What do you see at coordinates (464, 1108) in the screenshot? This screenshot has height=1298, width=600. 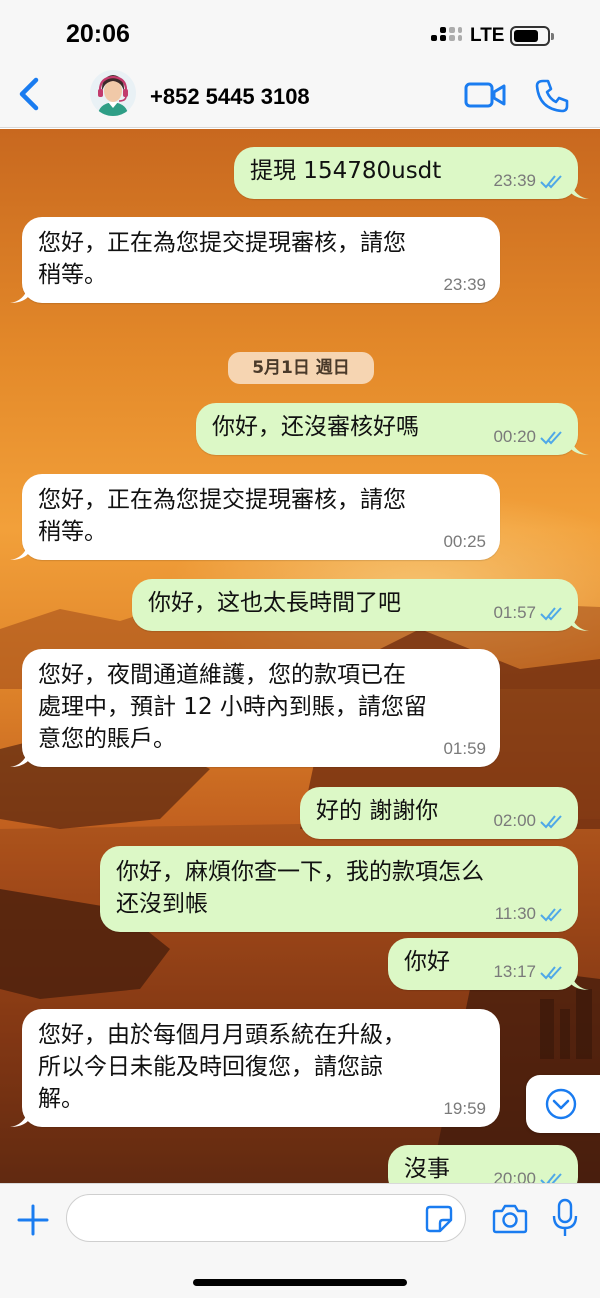 I see `message-time: 19:59` at bounding box center [464, 1108].